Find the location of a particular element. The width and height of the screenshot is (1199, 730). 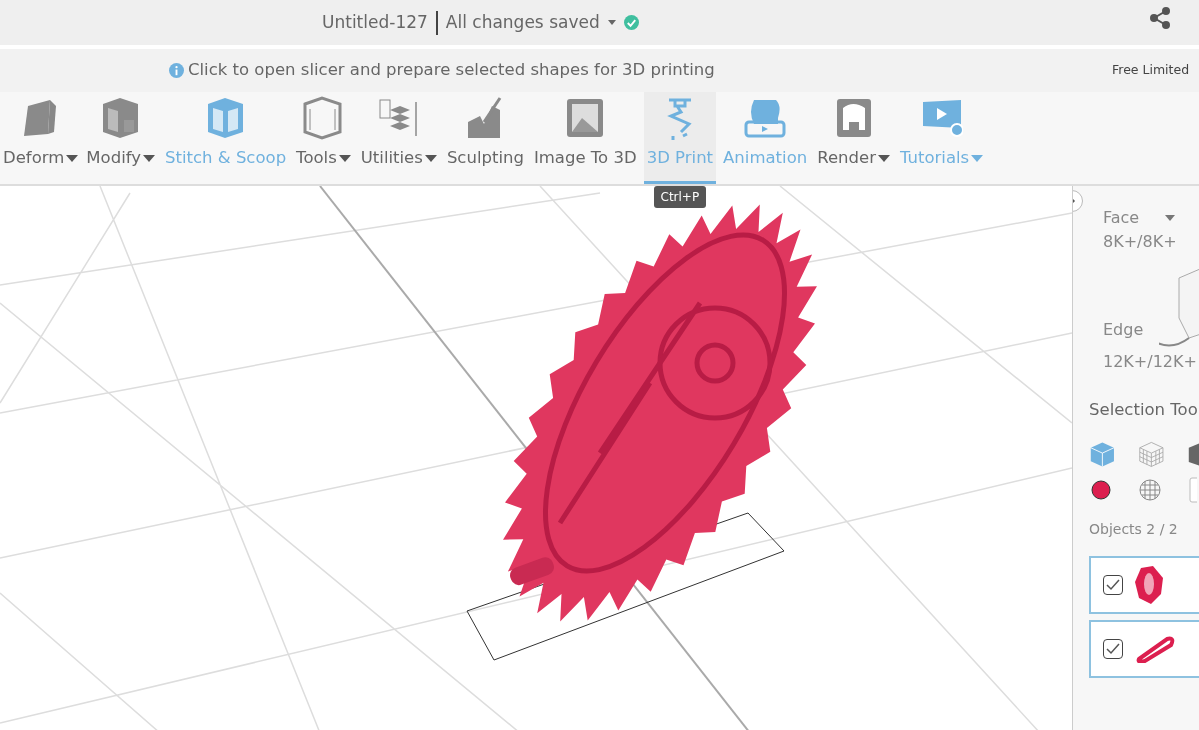

mesh-sphere-icon is located at coordinates (1150, 489).